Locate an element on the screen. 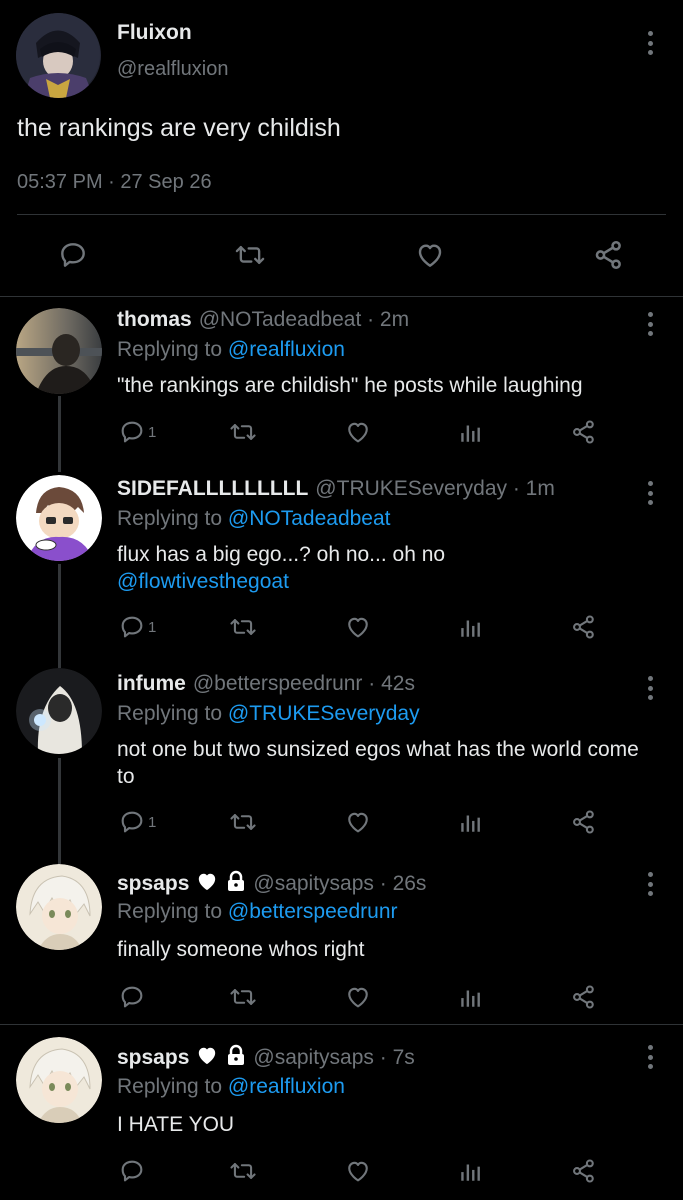 The height and width of the screenshot is (1200, 683). reply-count: 1 is located at coordinates (152, 432).